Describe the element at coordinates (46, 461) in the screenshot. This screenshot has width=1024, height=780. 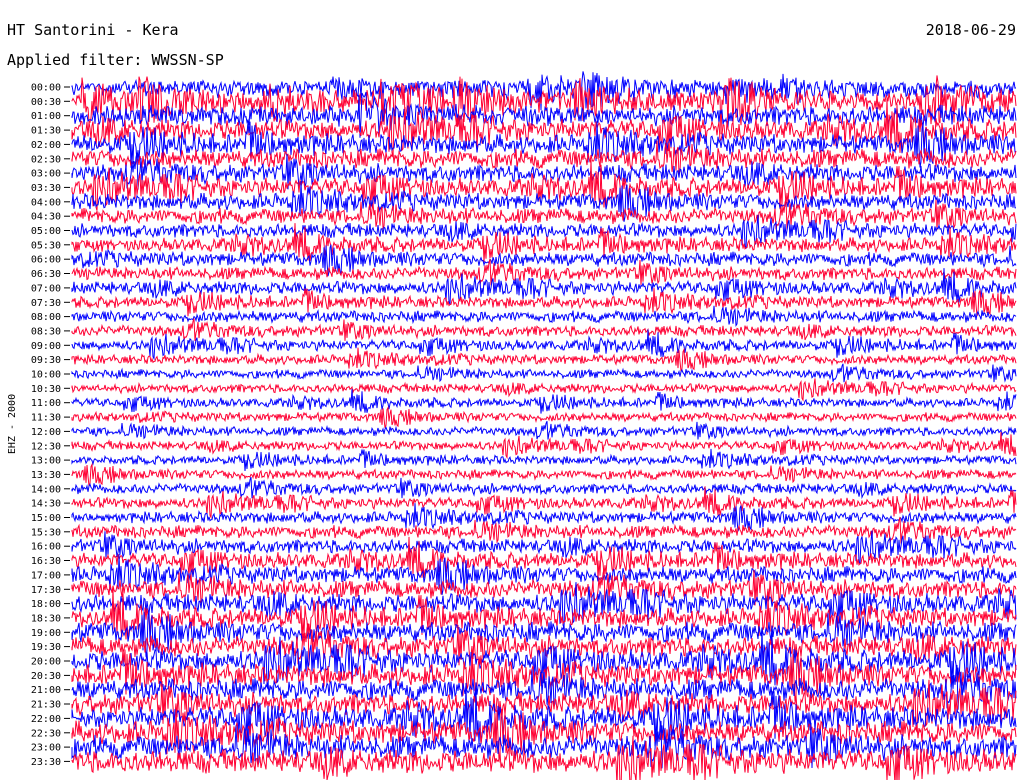
I see `time-tick-label: 13:00` at that location.